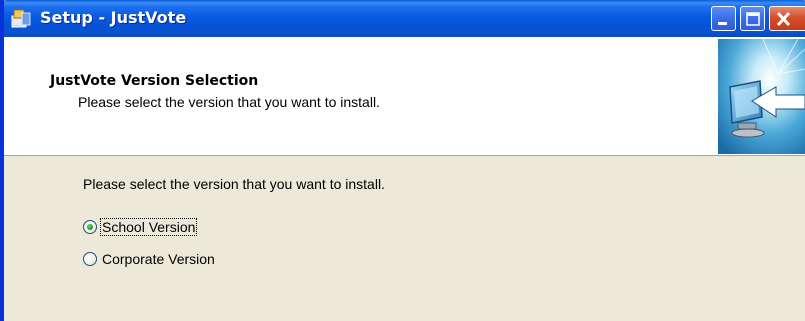  What do you see at coordinates (21, 18) in the screenshot?
I see `setup-installer-icon` at bounding box center [21, 18].